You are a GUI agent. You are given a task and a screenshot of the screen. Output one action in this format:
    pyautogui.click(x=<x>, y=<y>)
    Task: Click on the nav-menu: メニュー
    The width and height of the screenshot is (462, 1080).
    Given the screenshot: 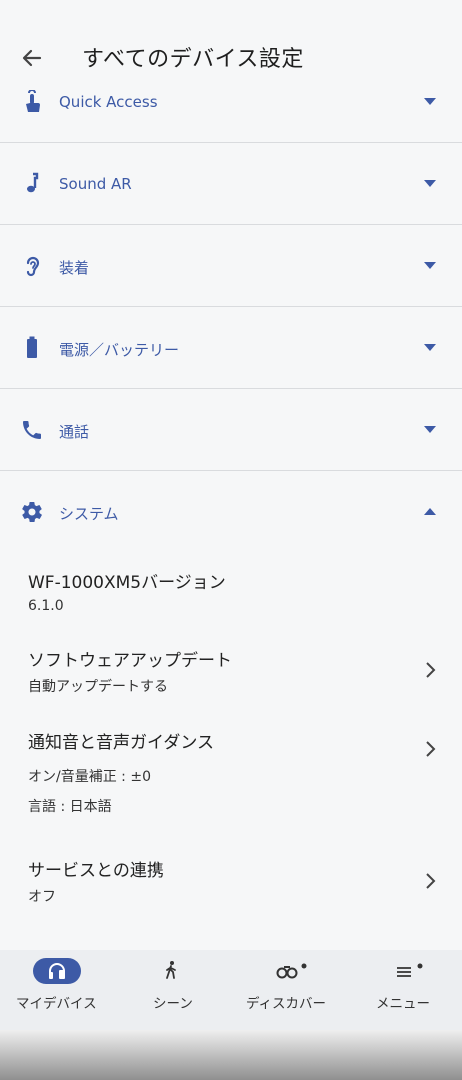 What is the action you would take?
    pyautogui.click(x=404, y=990)
    